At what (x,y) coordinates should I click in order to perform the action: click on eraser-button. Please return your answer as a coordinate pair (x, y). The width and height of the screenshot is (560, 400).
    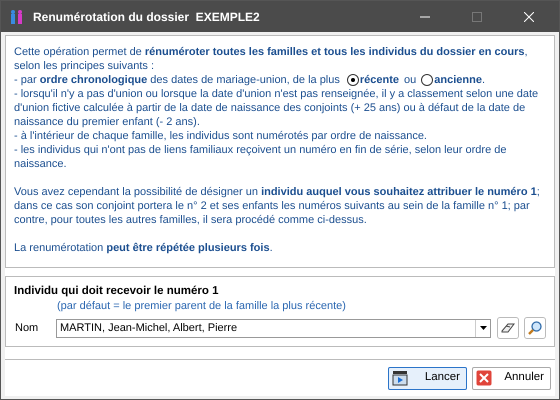
    Looking at the image, I should click on (508, 328).